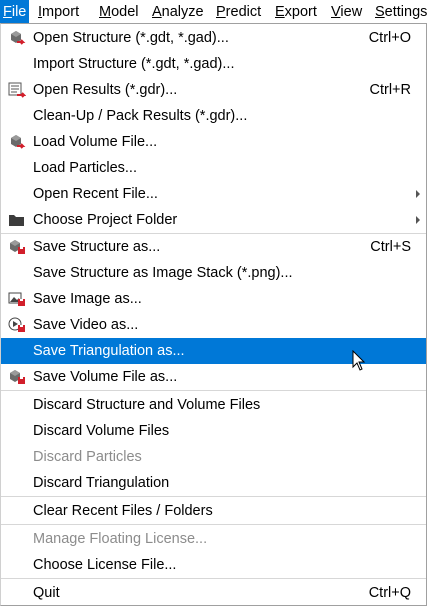  Describe the element at coordinates (87, 457) in the screenshot. I see `menu-item-label: Discard Particles` at that location.